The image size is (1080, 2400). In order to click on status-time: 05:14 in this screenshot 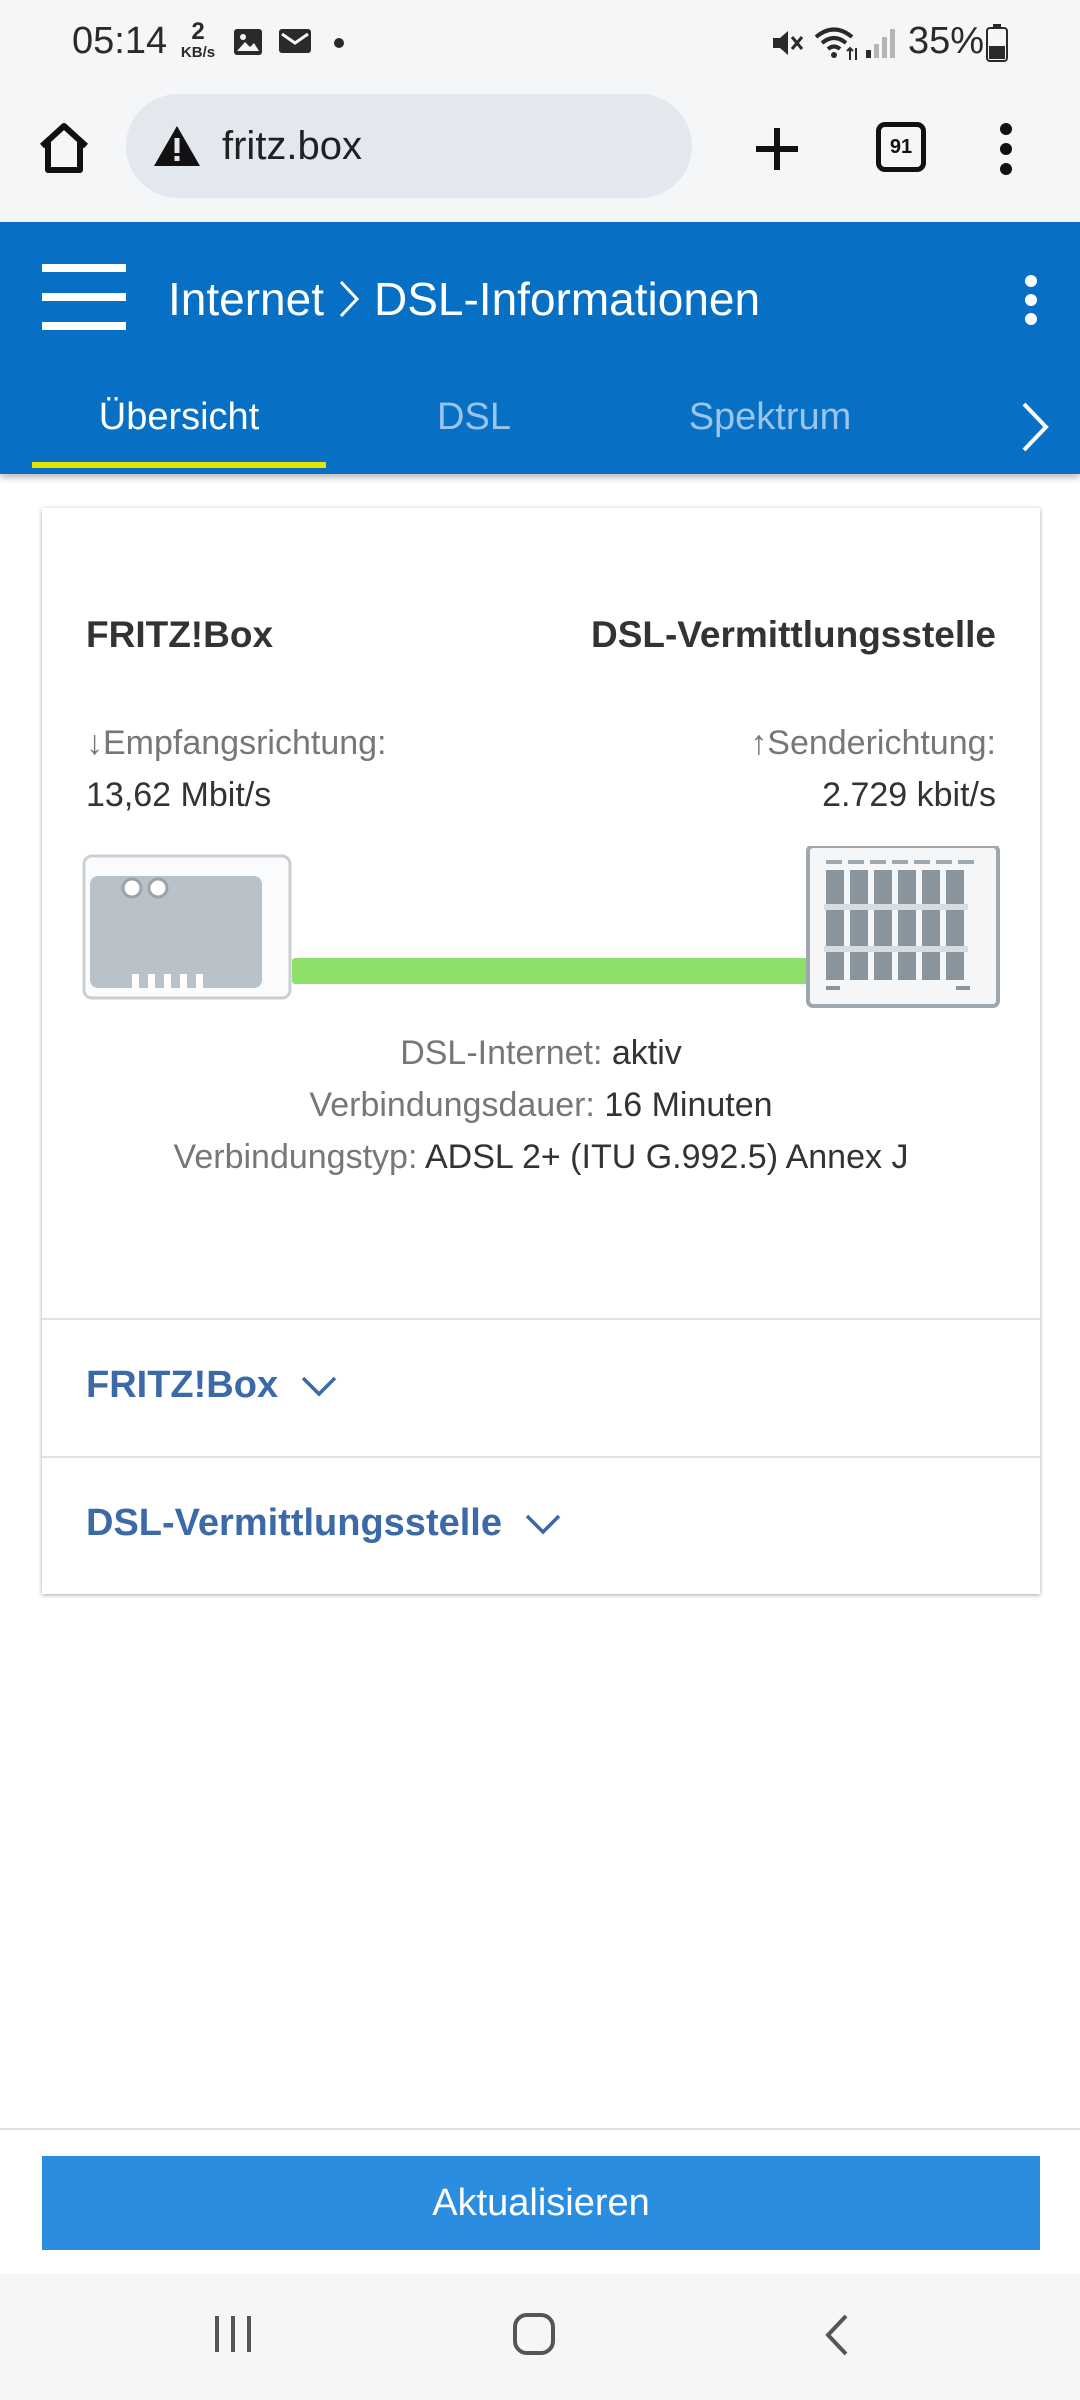, I will do `click(120, 41)`.